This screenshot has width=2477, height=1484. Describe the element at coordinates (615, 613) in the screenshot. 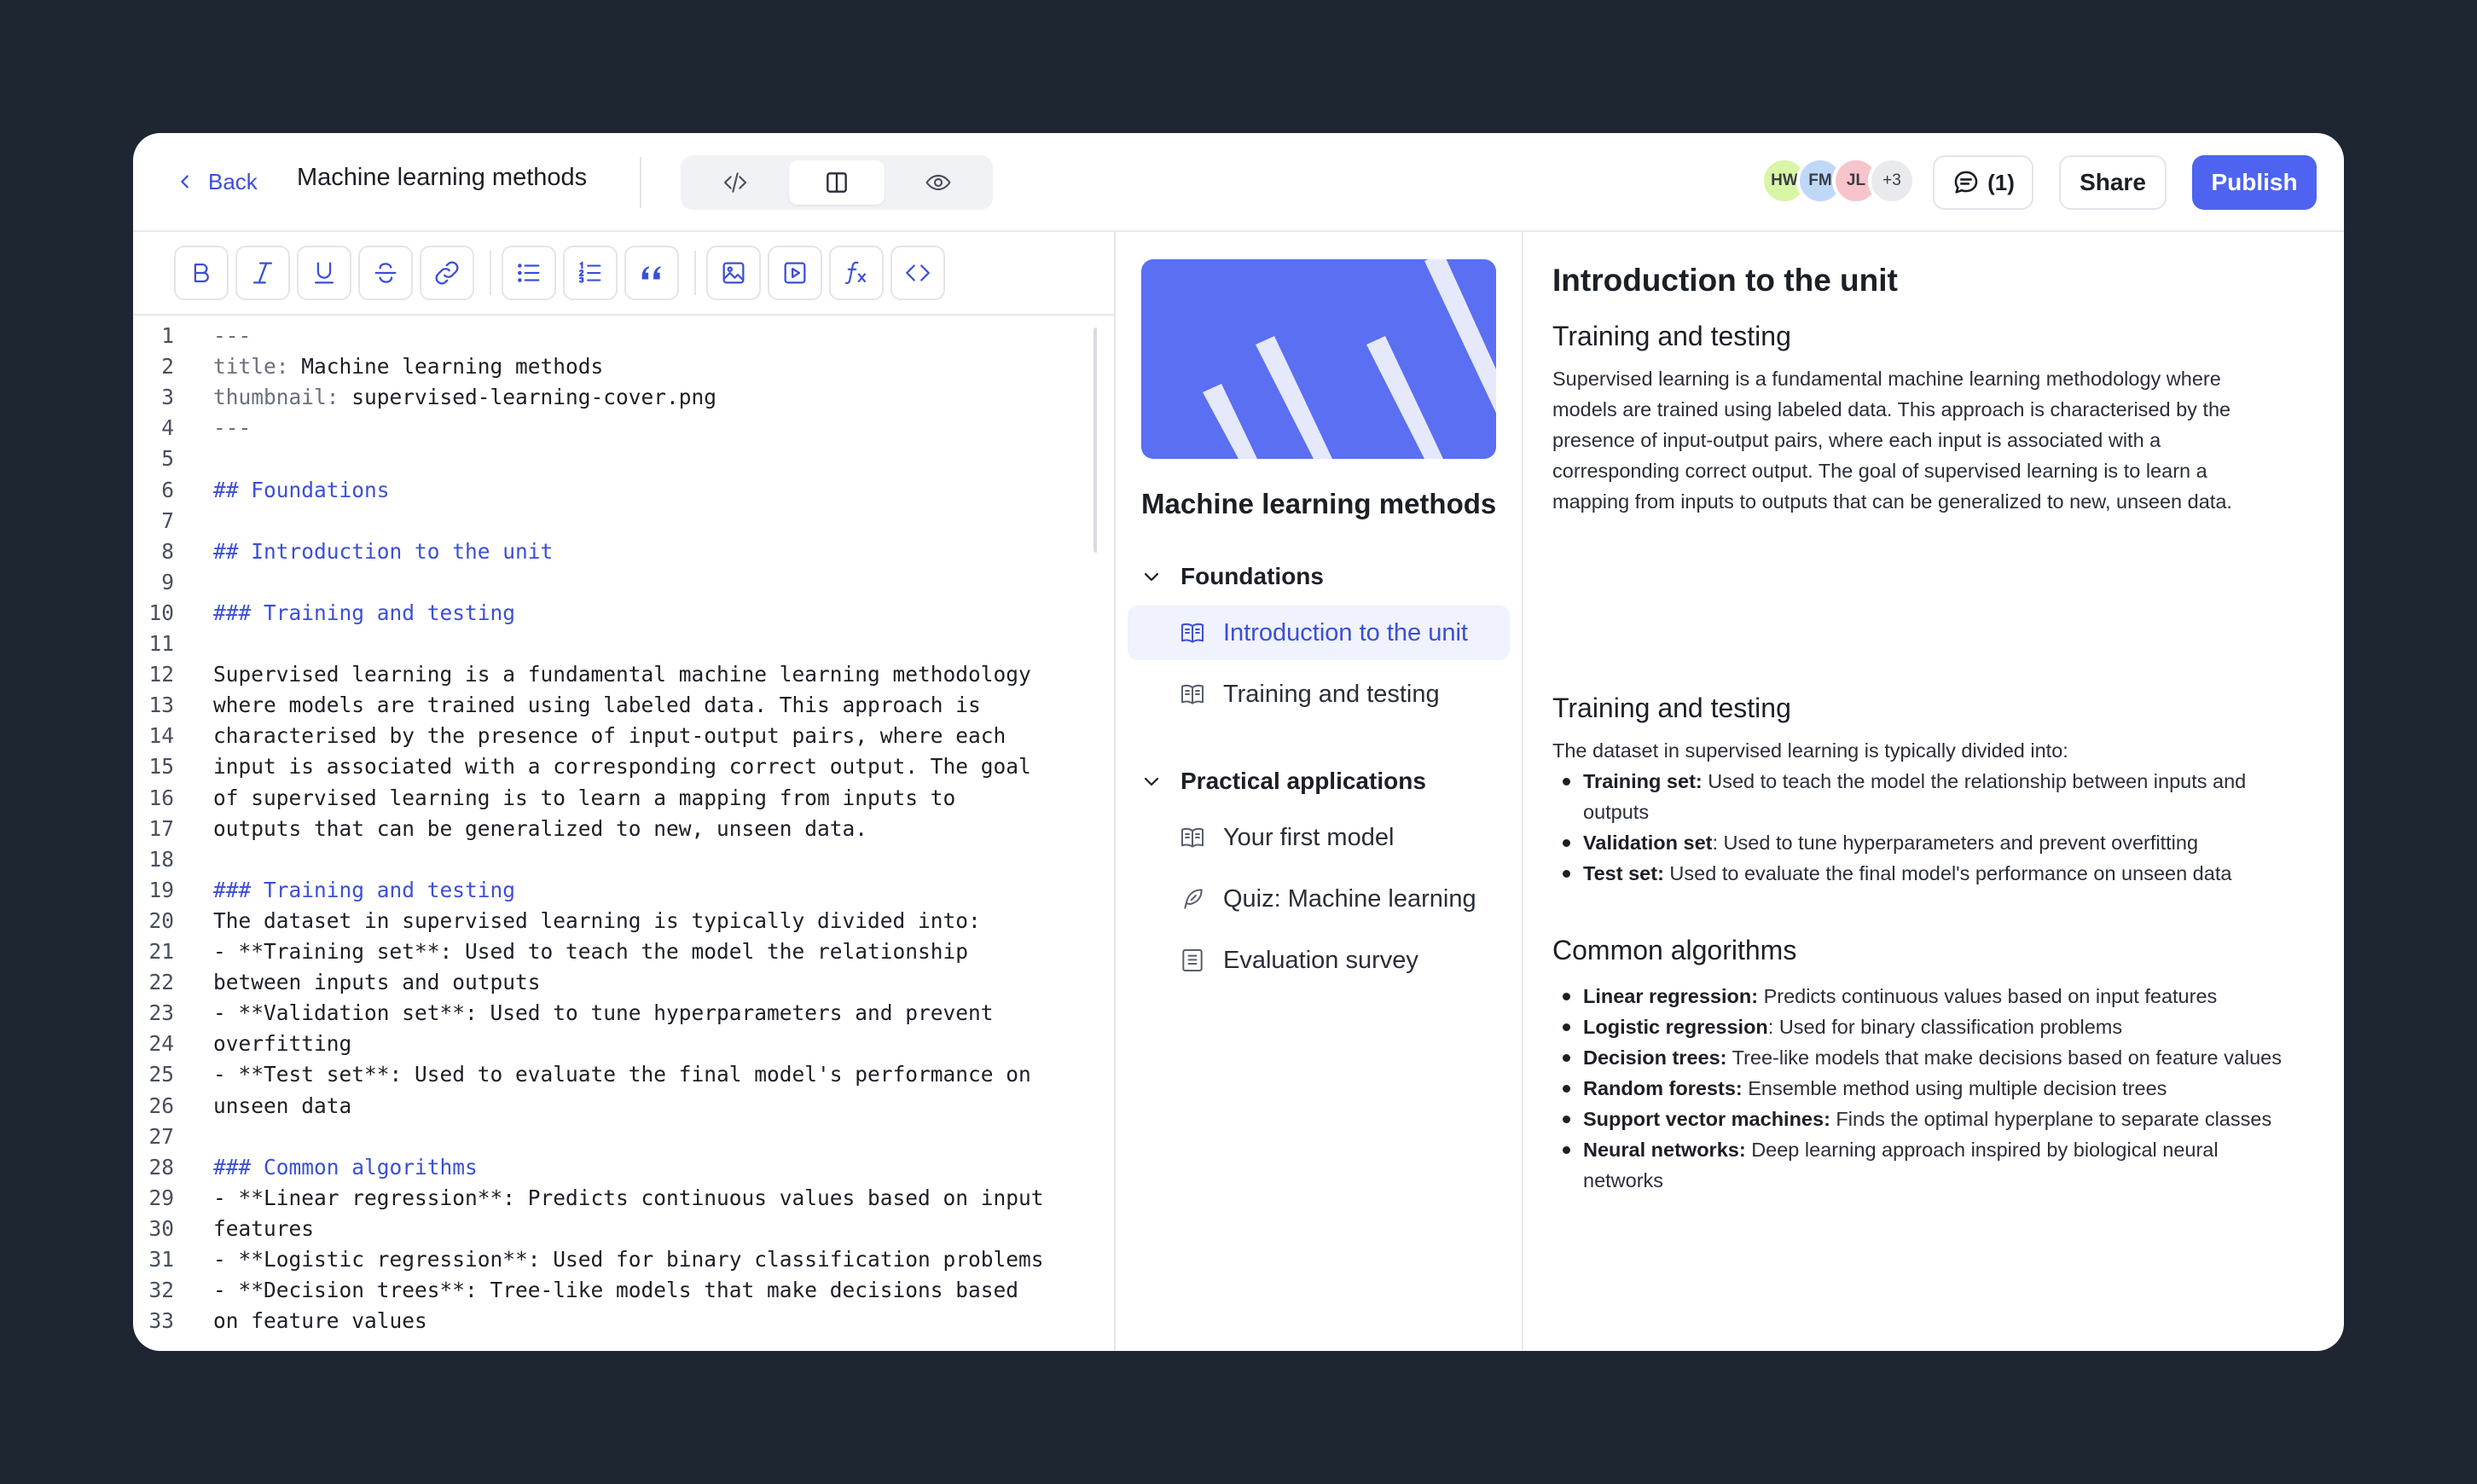

I see `code-line: 10 ### Training and testing` at that location.